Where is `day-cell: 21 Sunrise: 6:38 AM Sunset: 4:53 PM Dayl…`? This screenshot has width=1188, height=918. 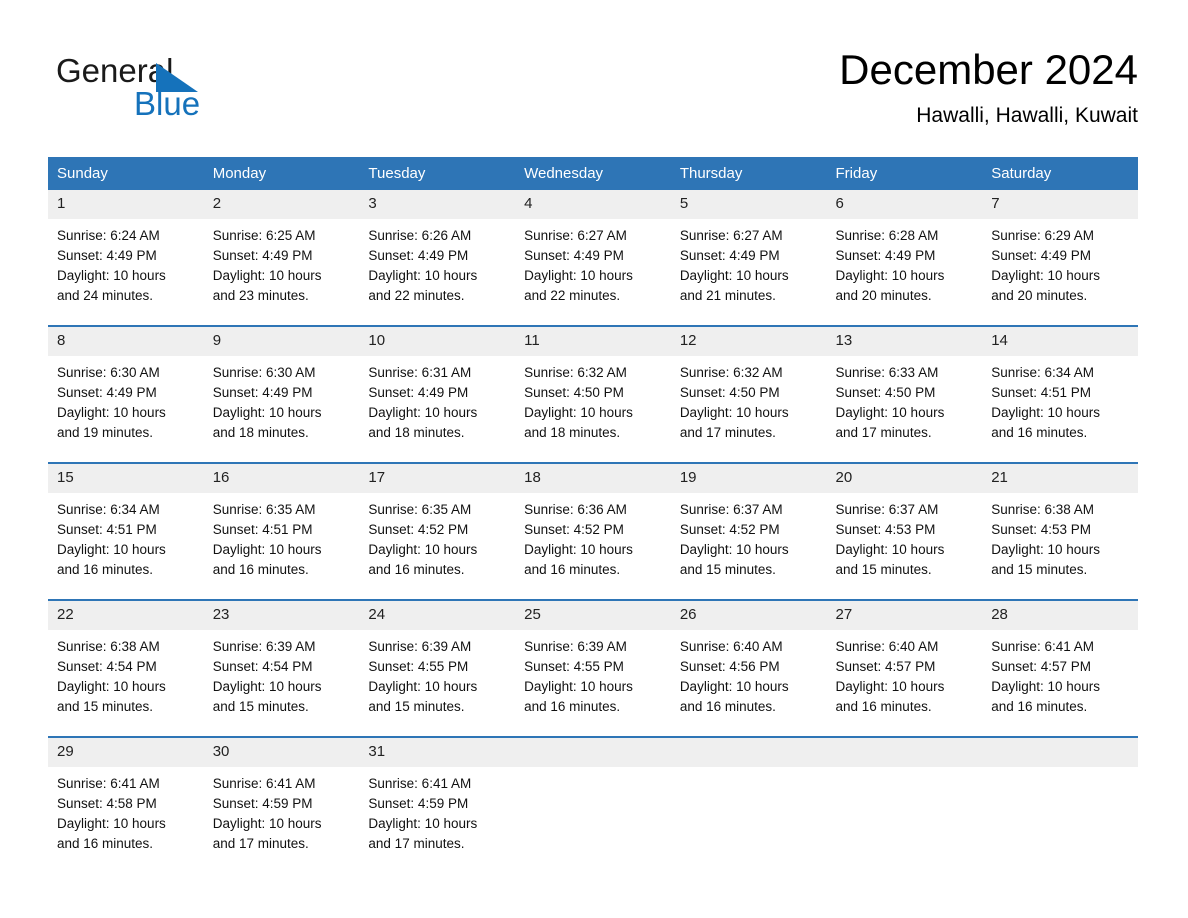 day-cell: 21 Sunrise: 6:38 AM Sunset: 4:53 PM Dayl… is located at coordinates (1060, 531).